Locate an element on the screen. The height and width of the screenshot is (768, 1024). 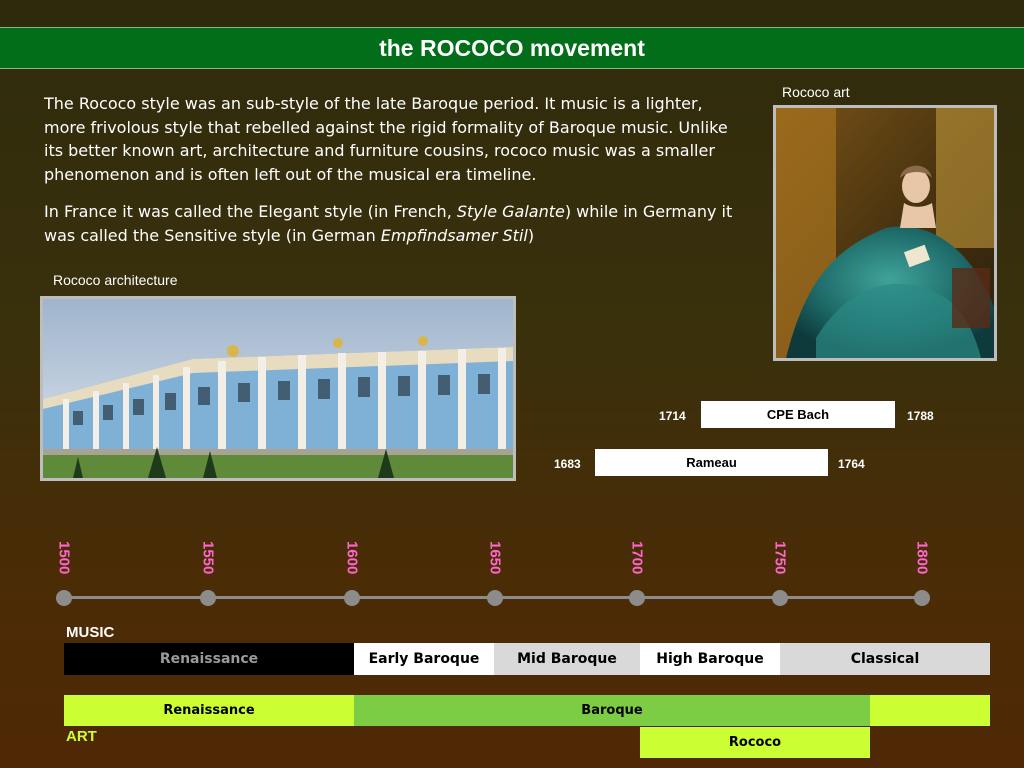
rococo-art-painting is located at coordinates (885, 233).